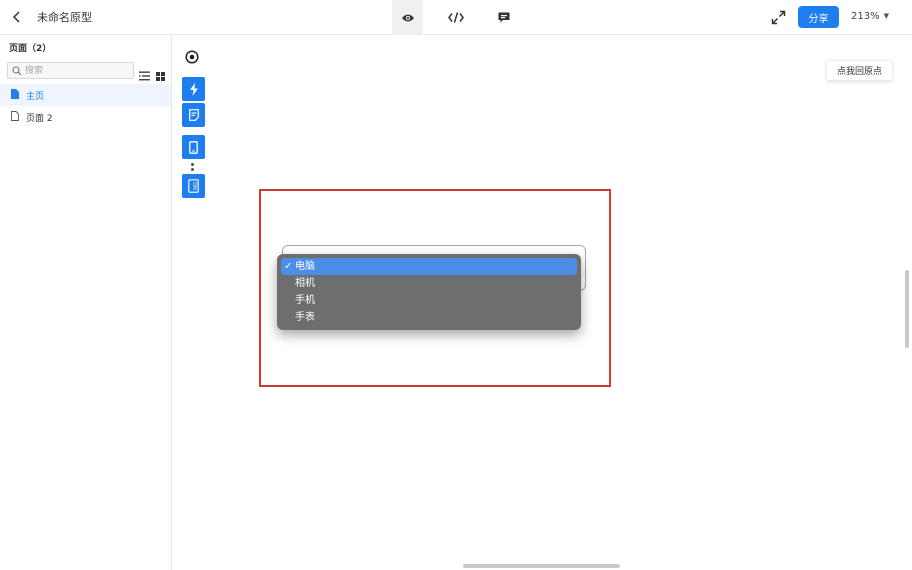  I want to click on svg-text: ON, so click(194, 186).